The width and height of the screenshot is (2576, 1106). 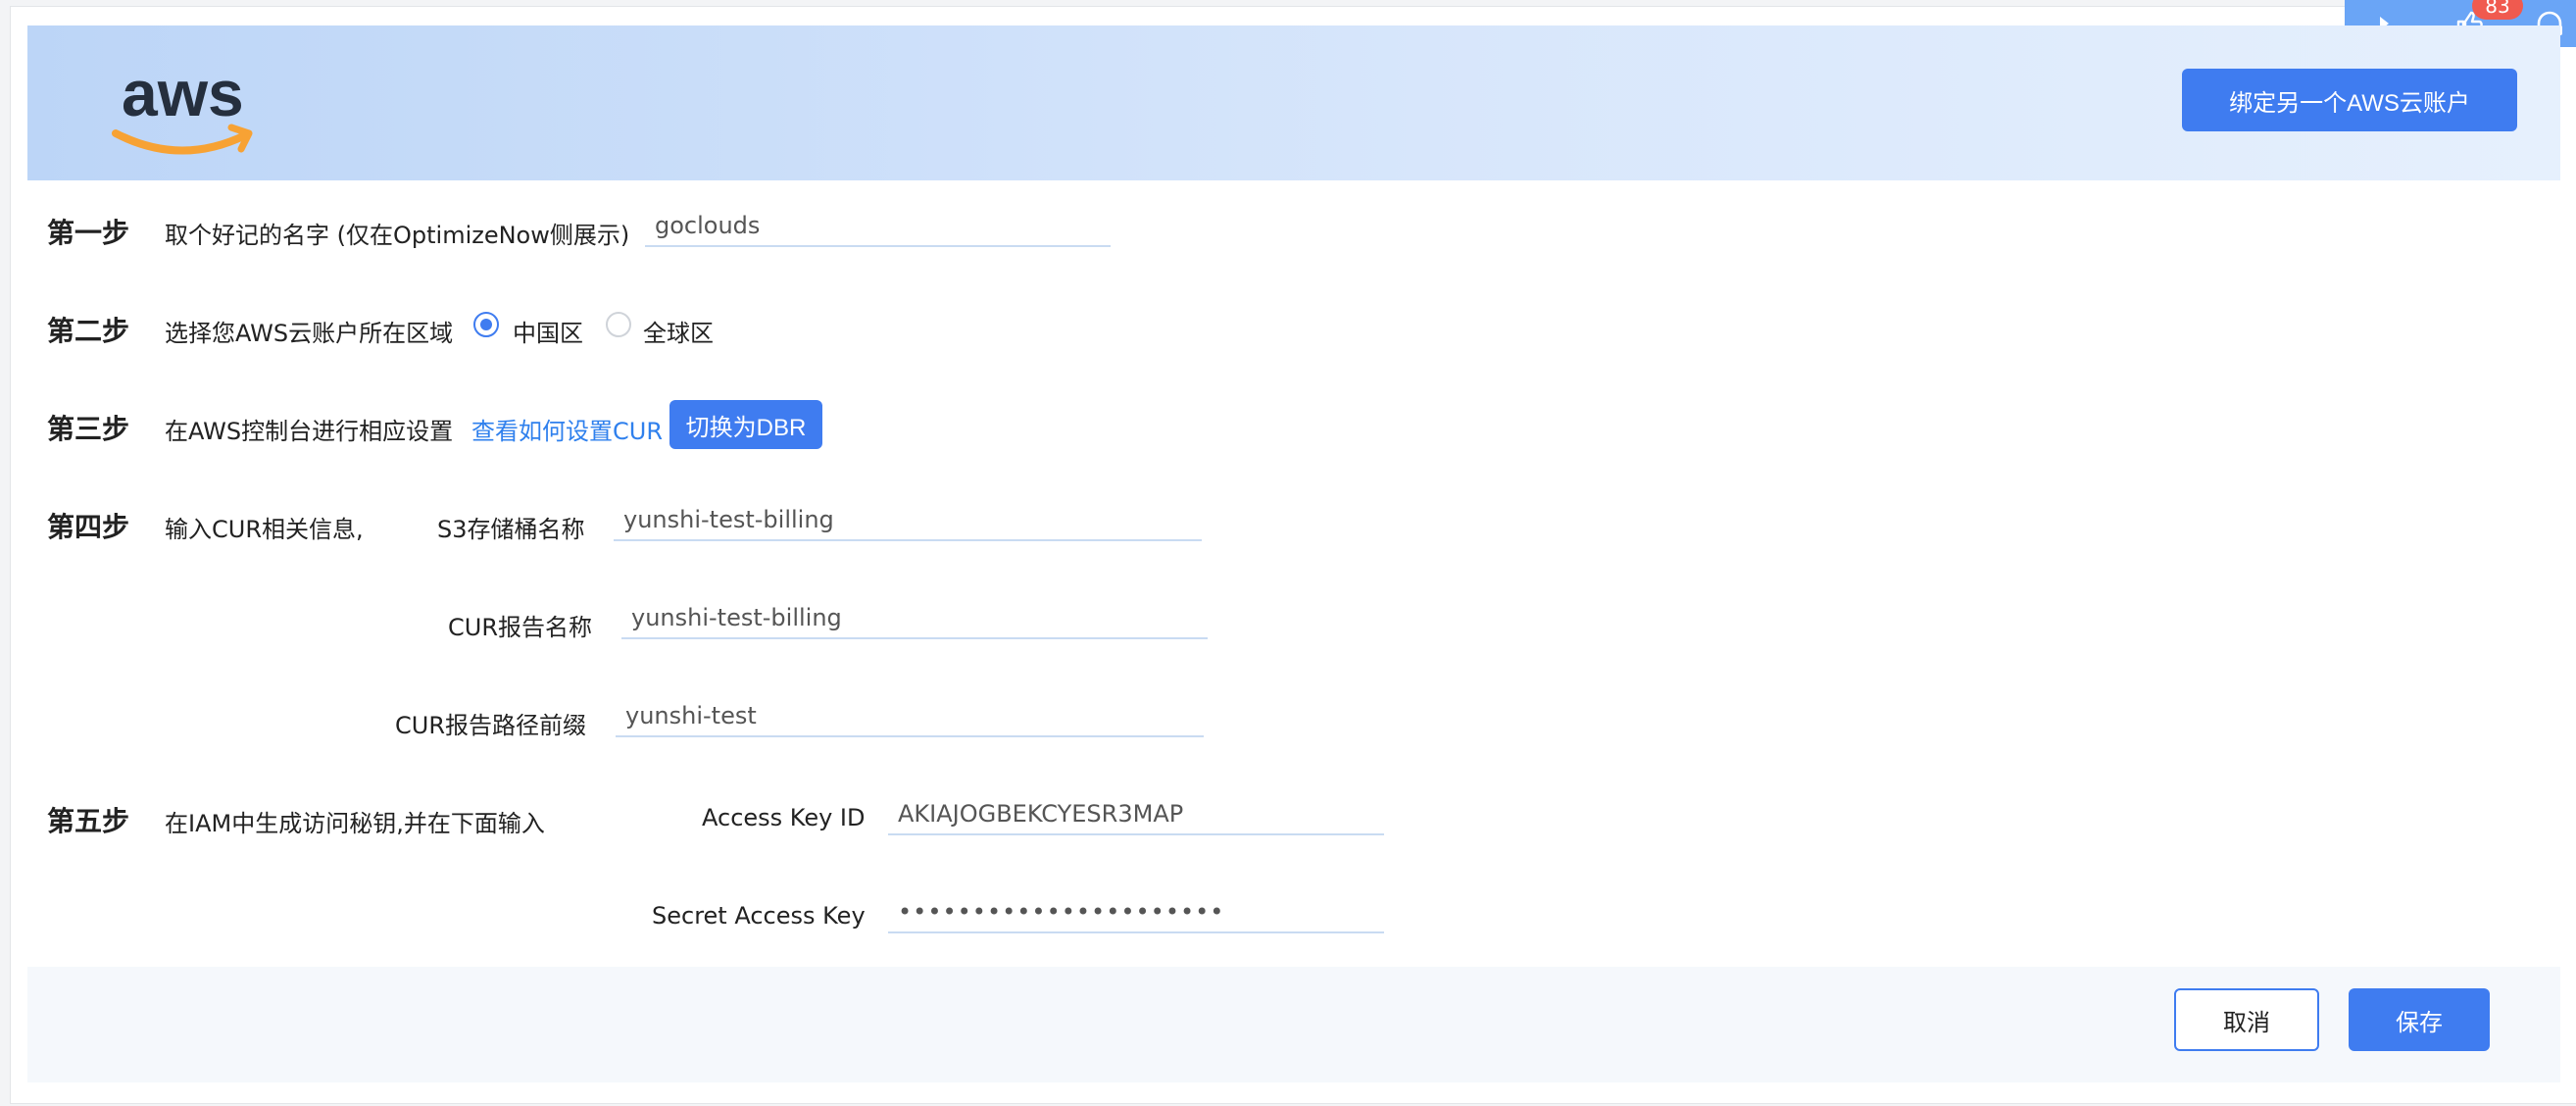 What do you see at coordinates (183, 93) in the screenshot?
I see `aws-logo-text: aws` at bounding box center [183, 93].